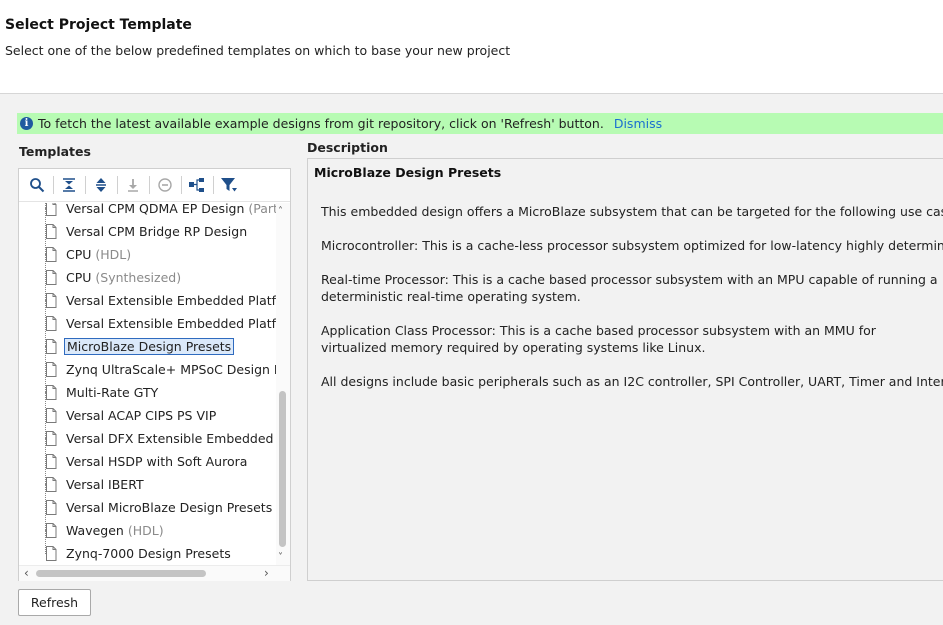 Image resolution: width=943 pixels, height=625 pixels. I want to click on templates-toolbar, so click(154, 185).